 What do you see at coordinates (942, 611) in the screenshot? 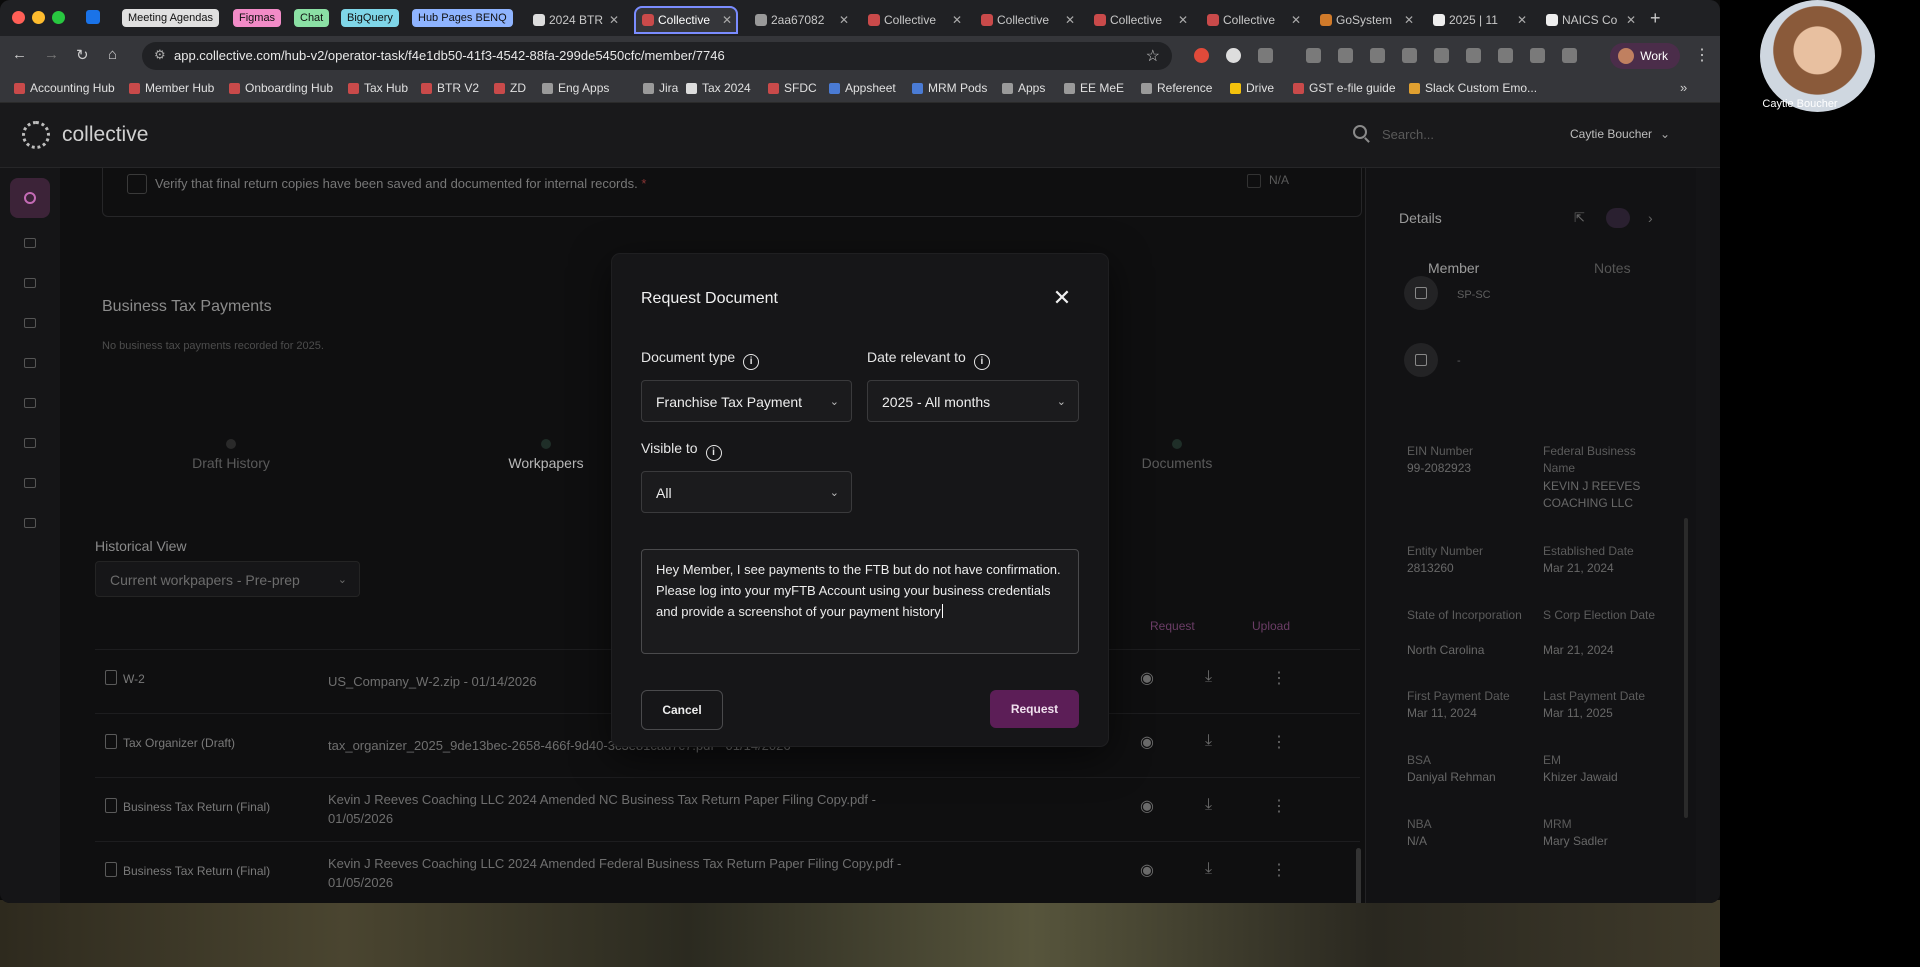
I see `text-caret` at bounding box center [942, 611].